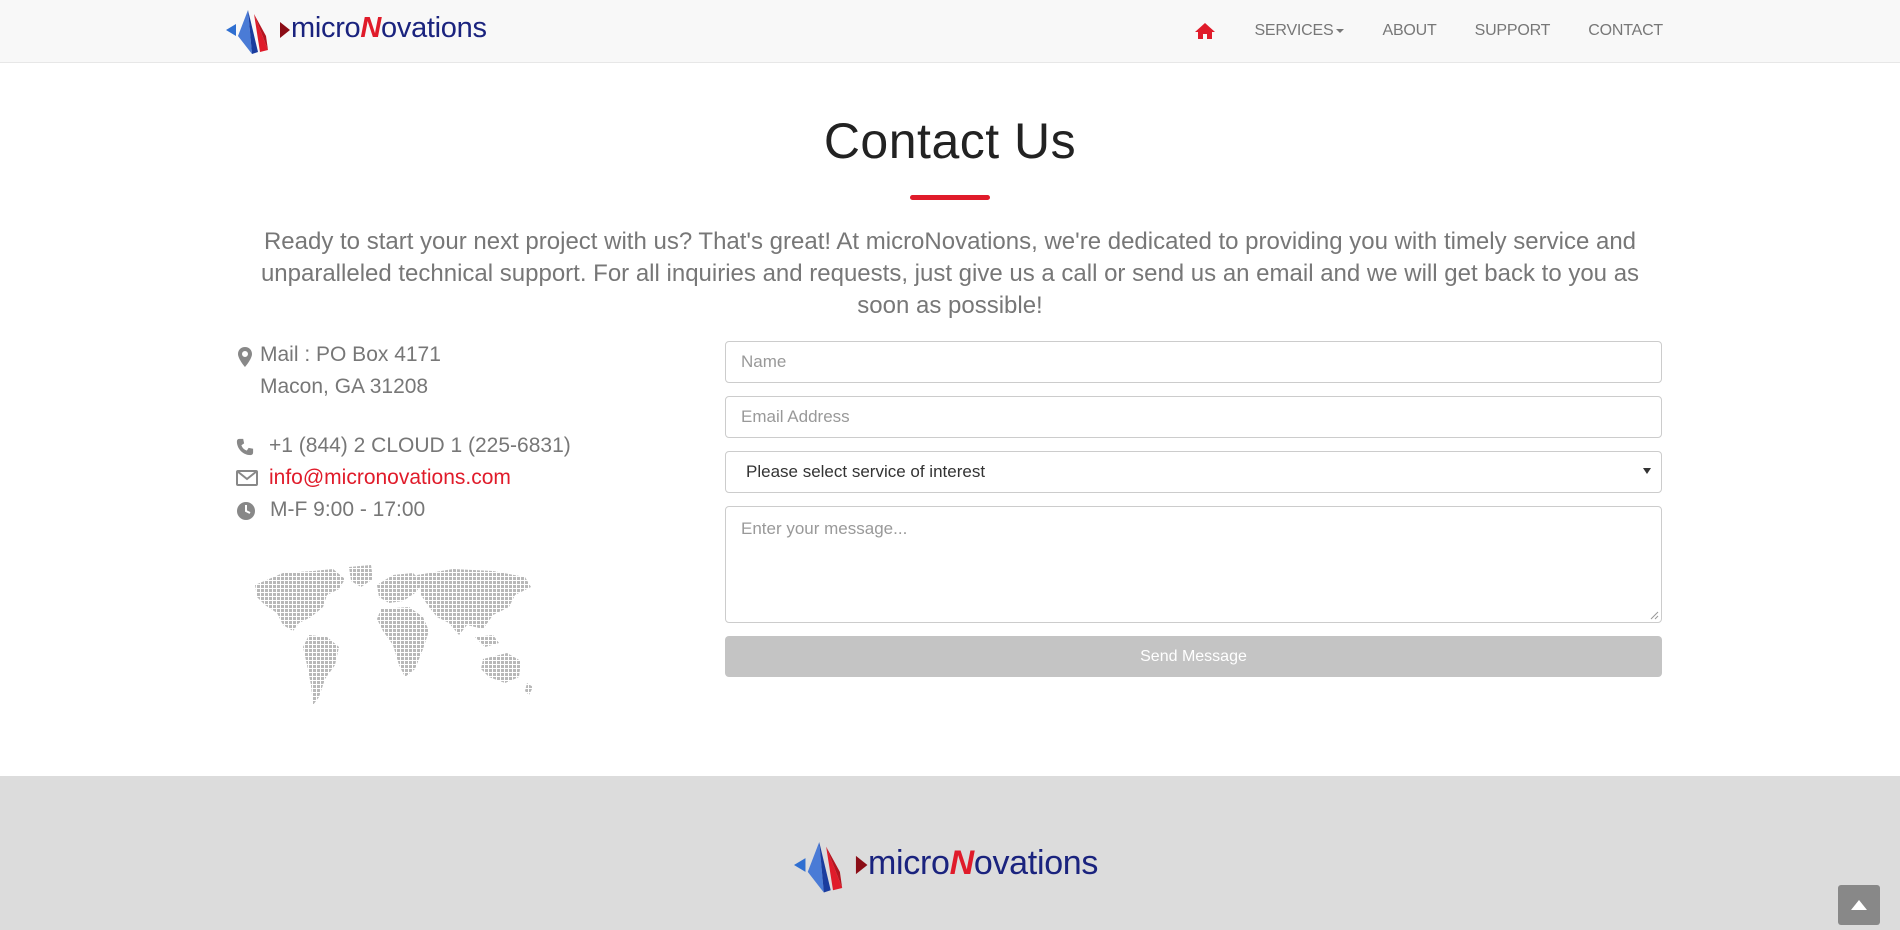 This screenshot has width=1900, height=930. I want to click on name-field: Name, so click(1193, 362).